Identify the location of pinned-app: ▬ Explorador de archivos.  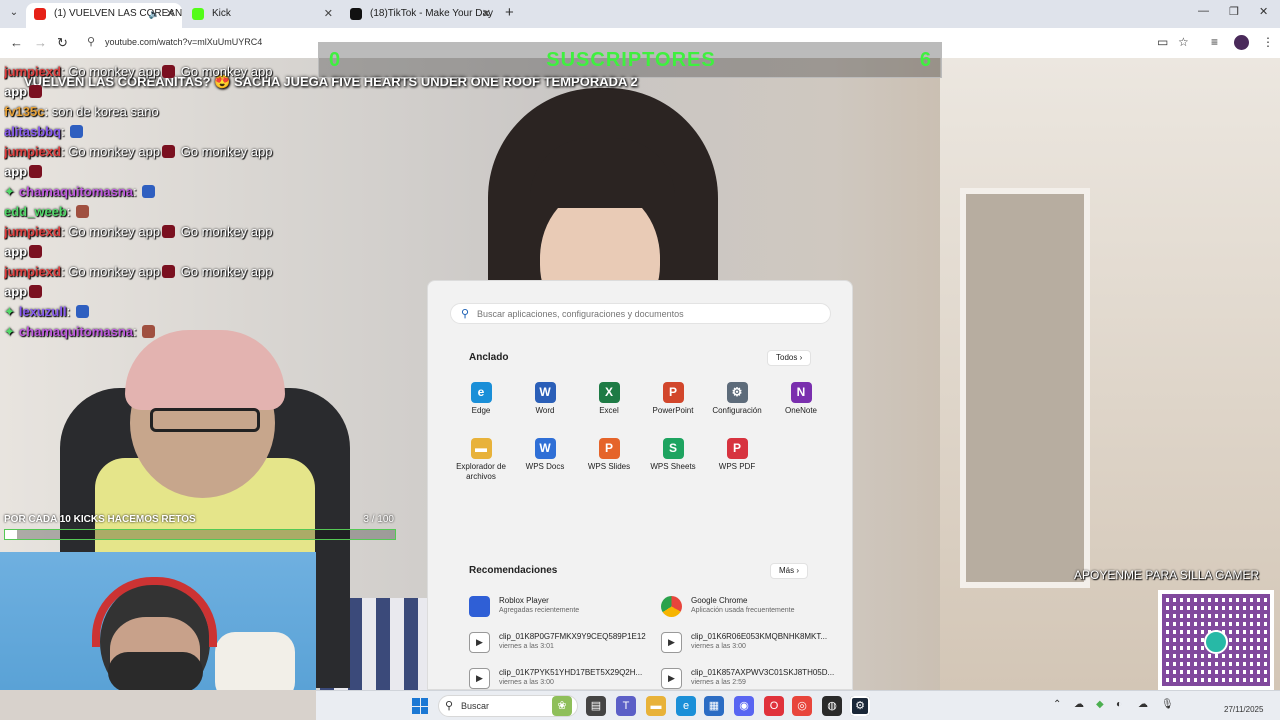
(481, 460).